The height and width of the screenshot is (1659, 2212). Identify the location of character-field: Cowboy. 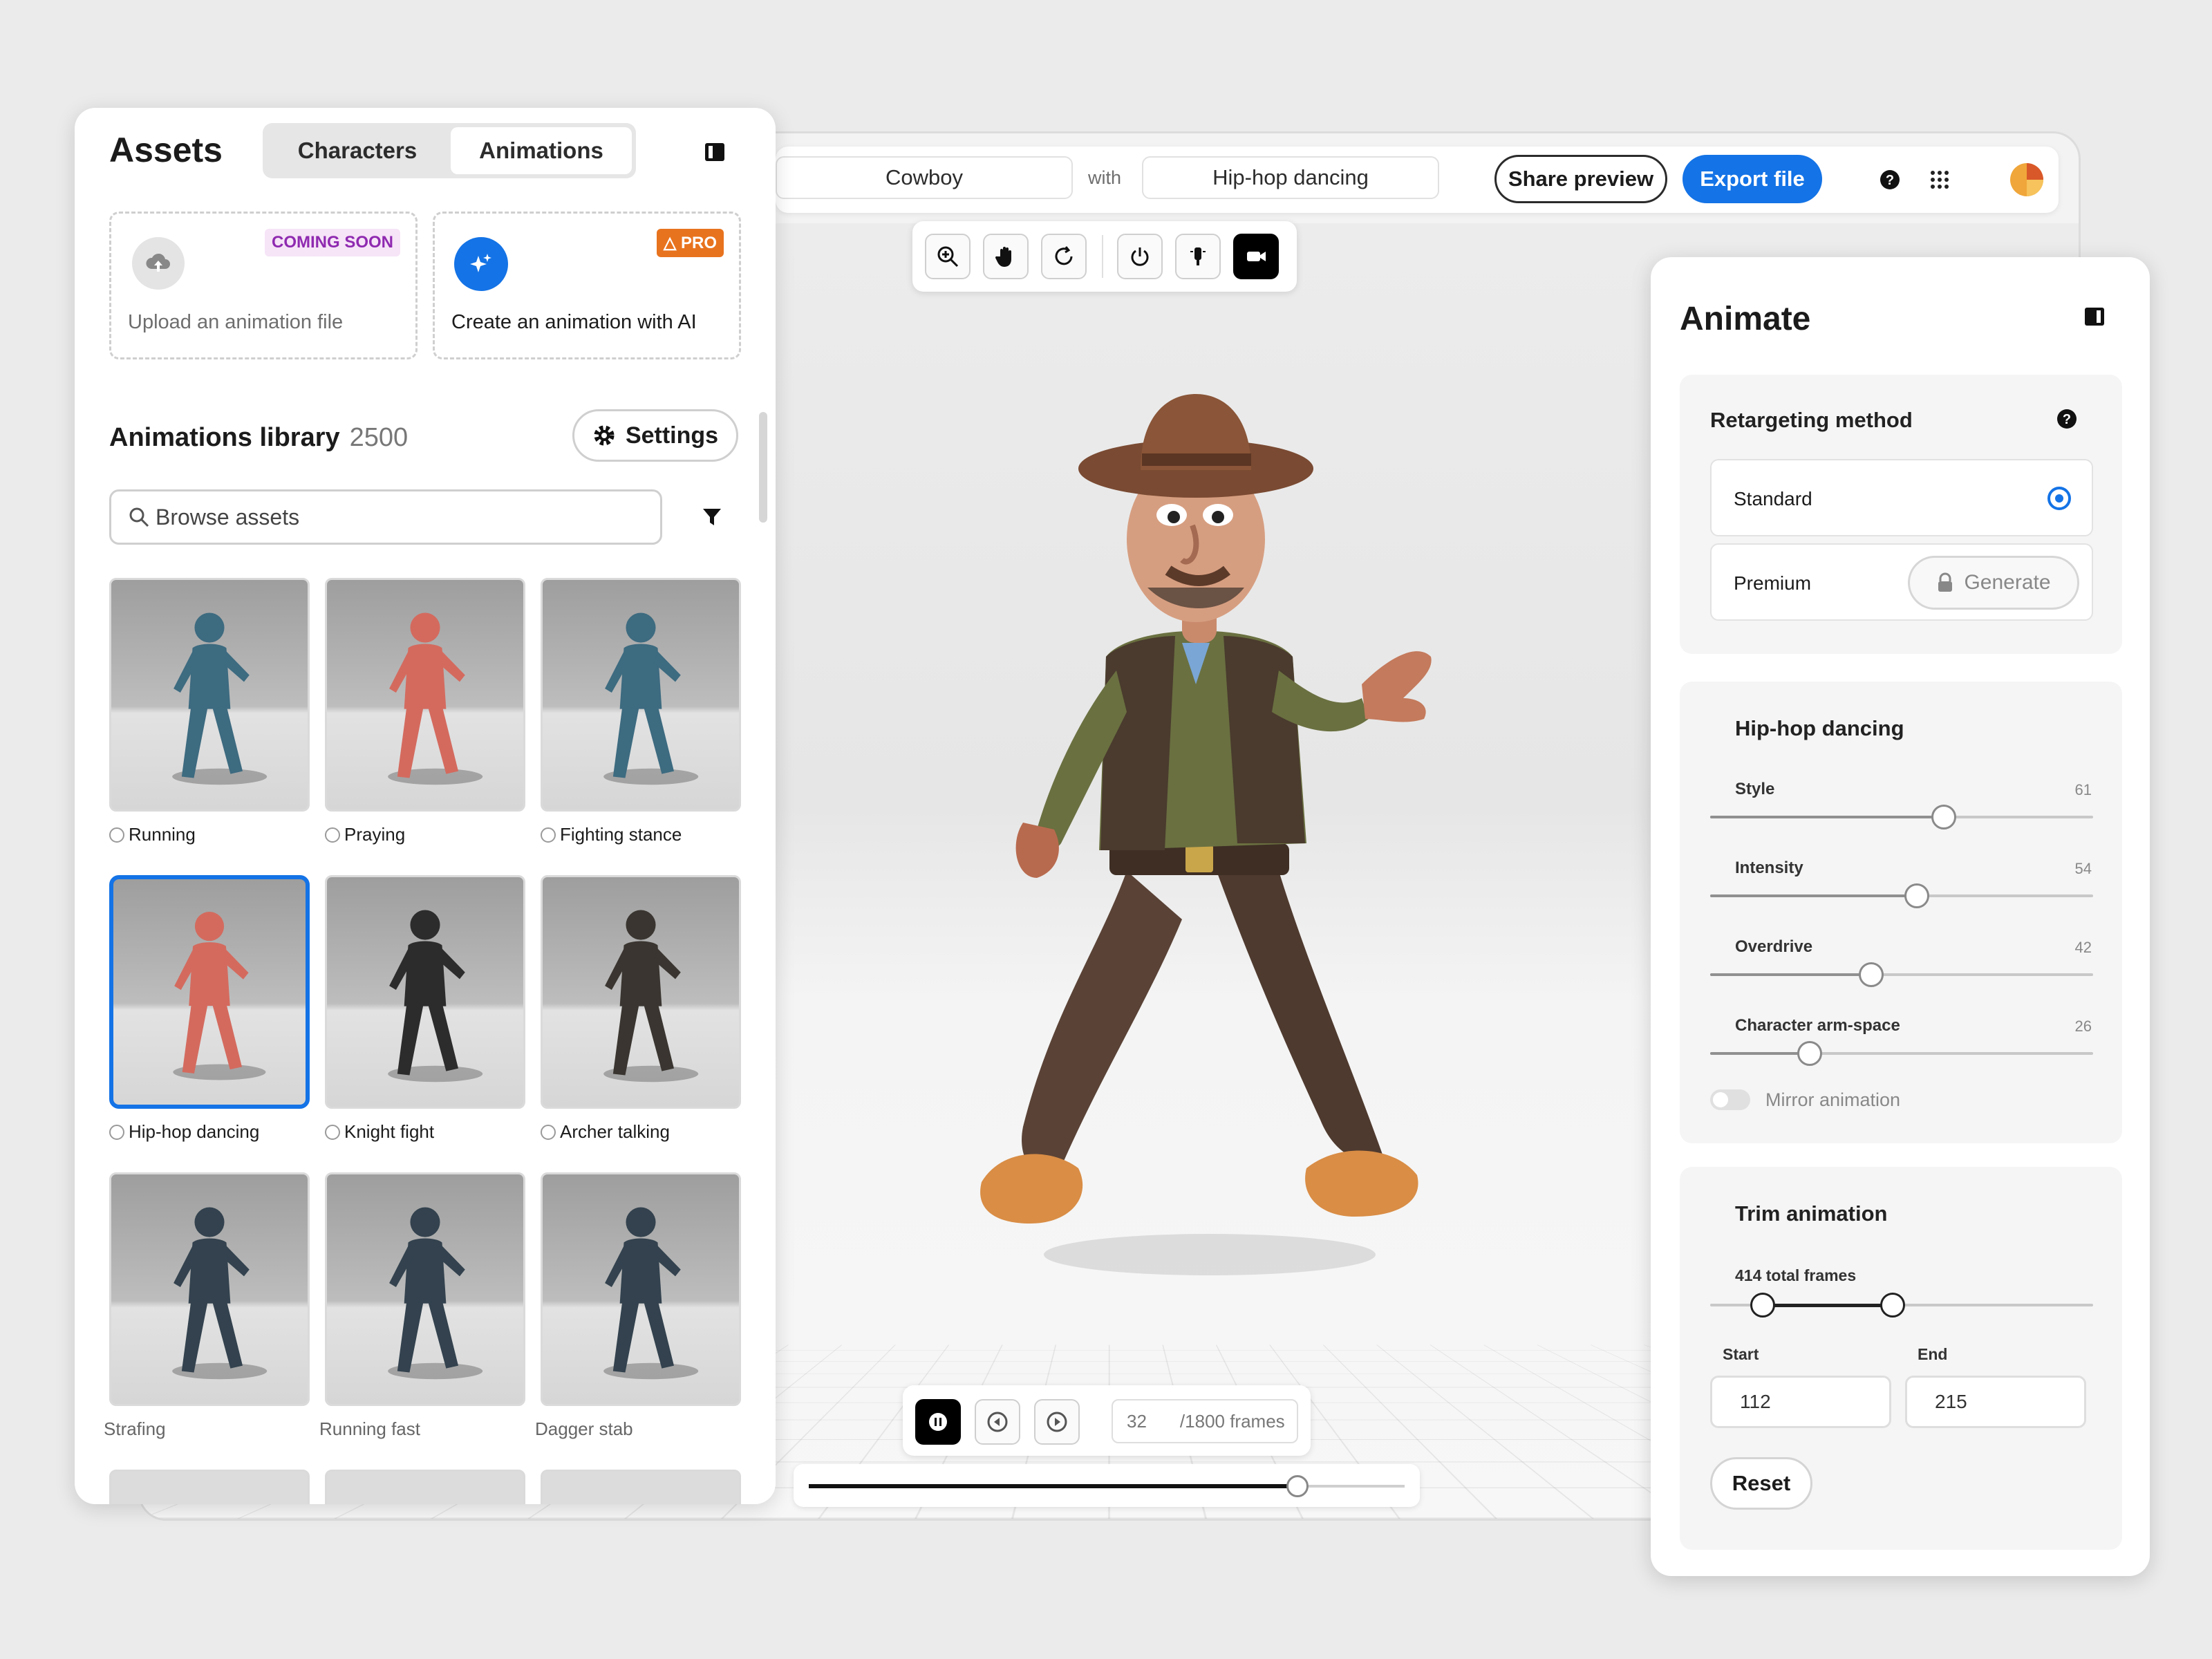
(924, 177).